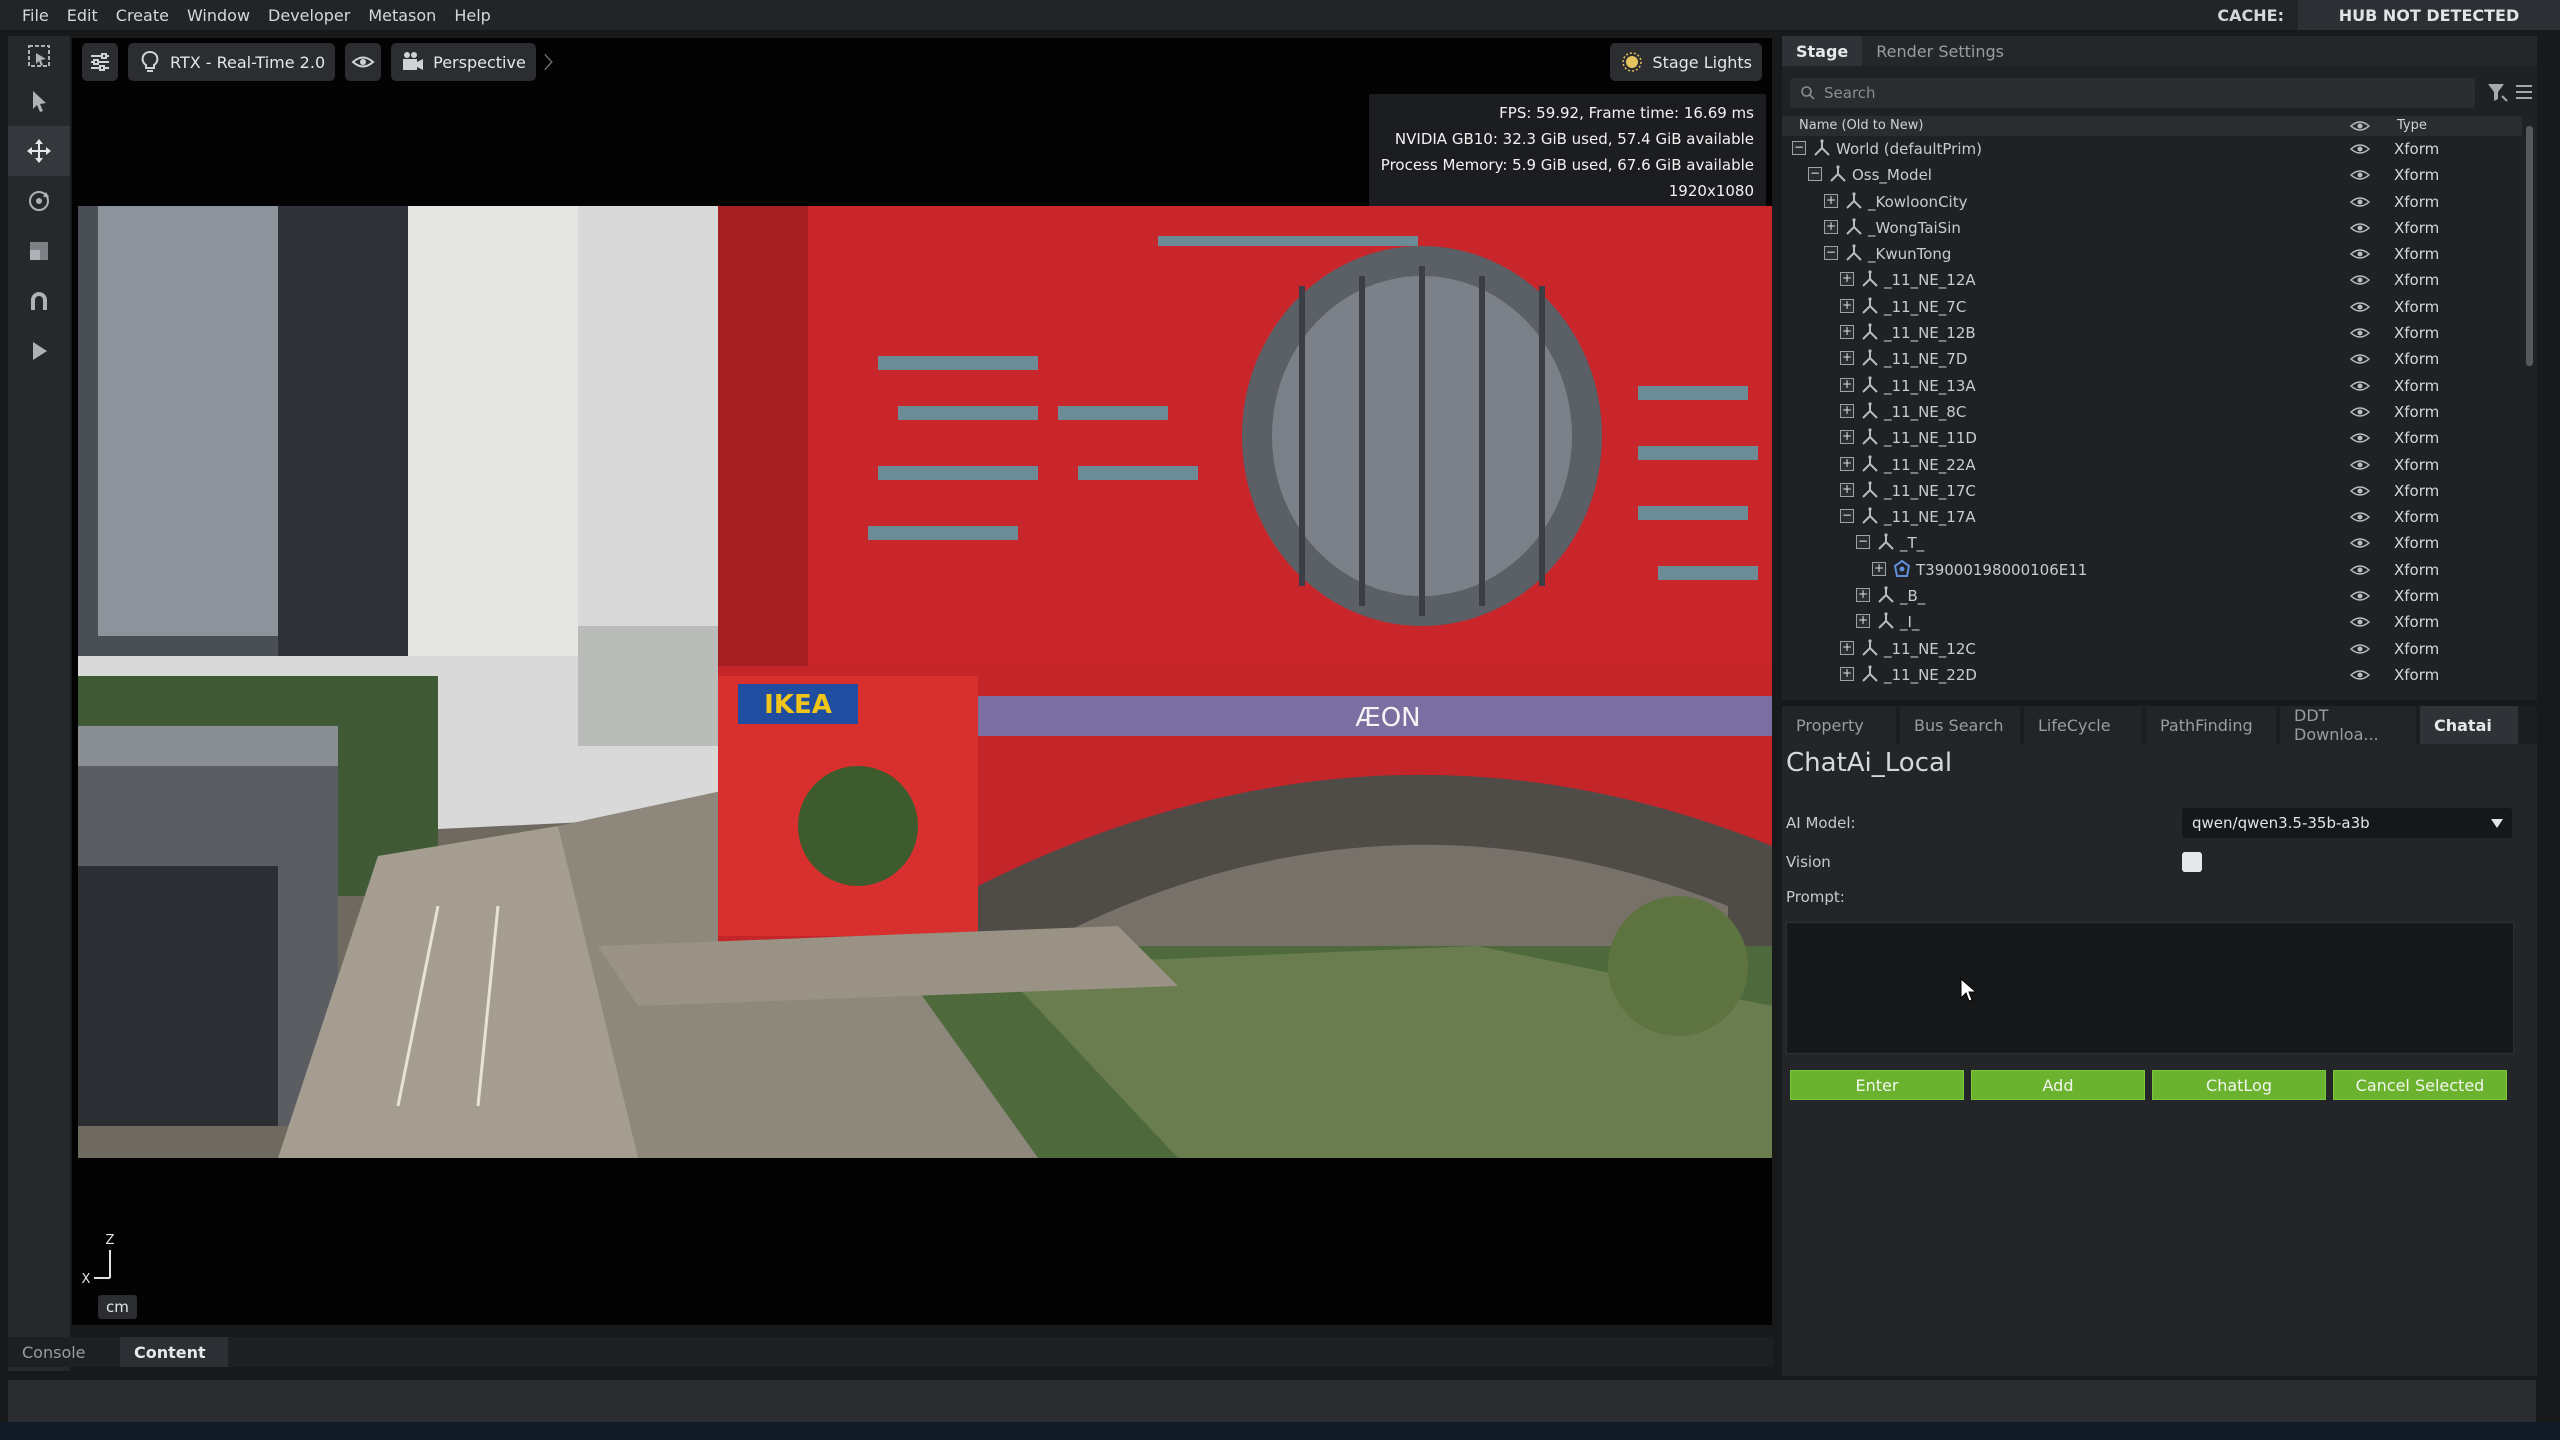 Image resolution: width=2560 pixels, height=1440 pixels. Describe the element at coordinates (39, 151) in the screenshot. I see `move-tool` at that location.